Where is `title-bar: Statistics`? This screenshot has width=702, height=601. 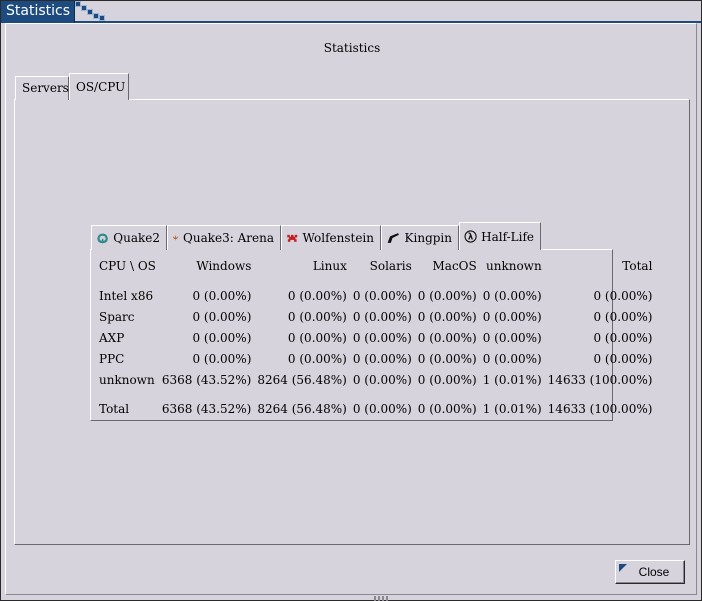
title-bar: Statistics is located at coordinates (351, 12).